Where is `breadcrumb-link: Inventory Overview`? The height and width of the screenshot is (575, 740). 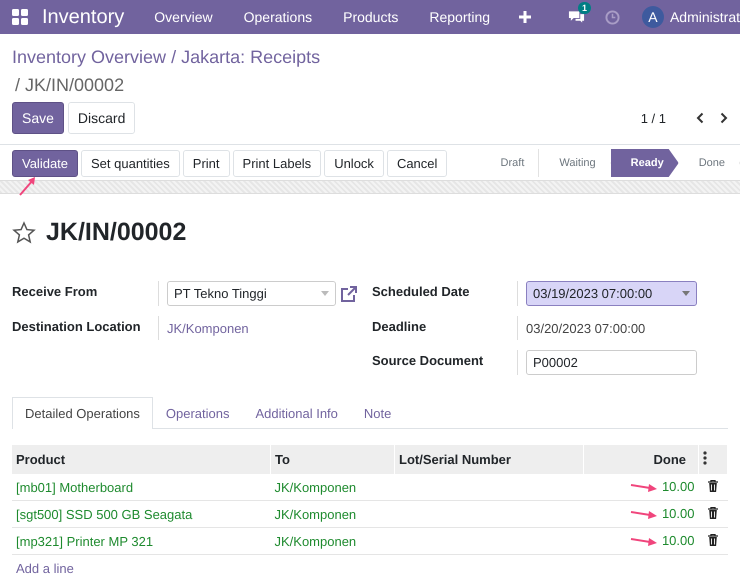 breadcrumb-link: Inventory Overview is located at coordinates (89, 57).